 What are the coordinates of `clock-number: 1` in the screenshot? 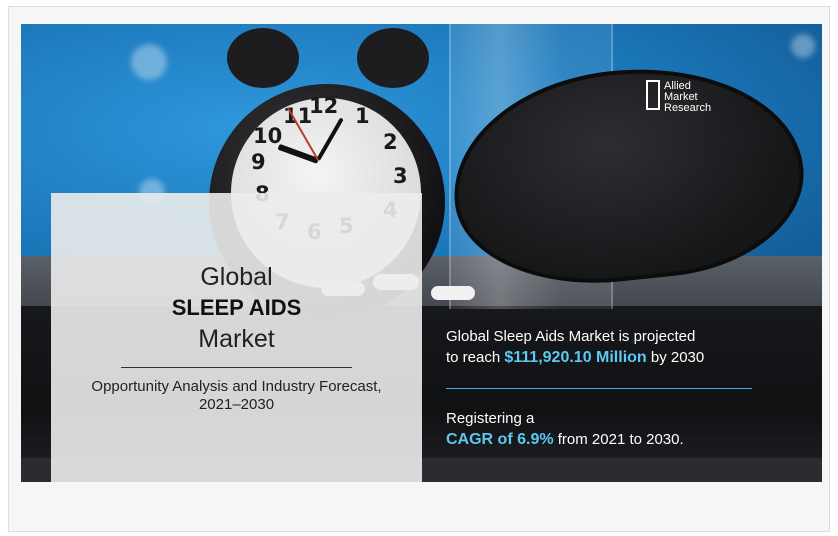 It's located at (362, 116).